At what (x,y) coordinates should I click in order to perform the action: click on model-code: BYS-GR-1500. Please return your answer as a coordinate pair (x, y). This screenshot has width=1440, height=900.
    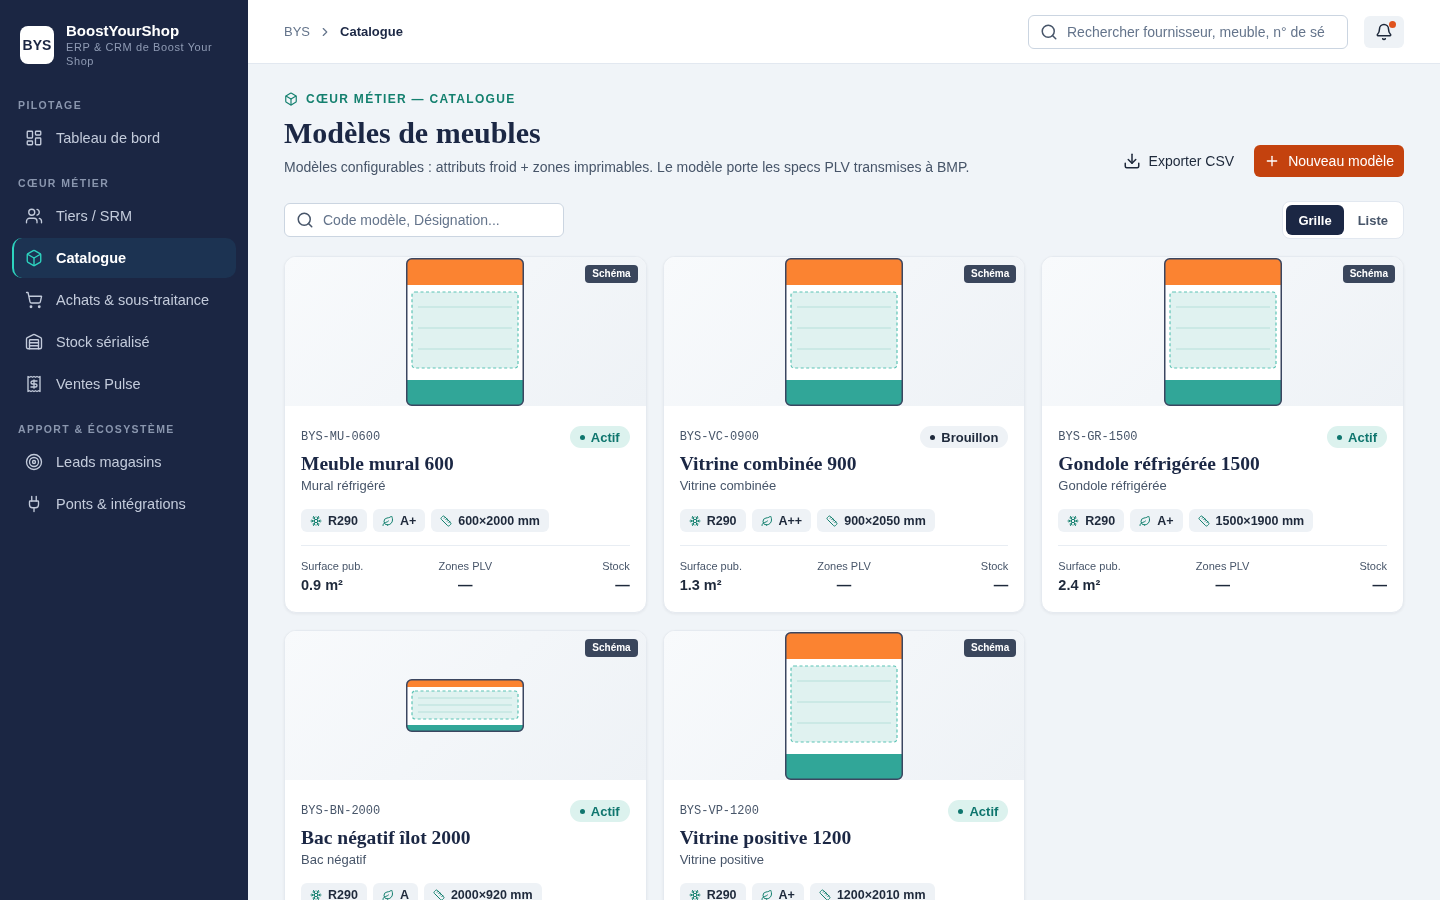
    Looking at the image, I should click on (1098, 437).